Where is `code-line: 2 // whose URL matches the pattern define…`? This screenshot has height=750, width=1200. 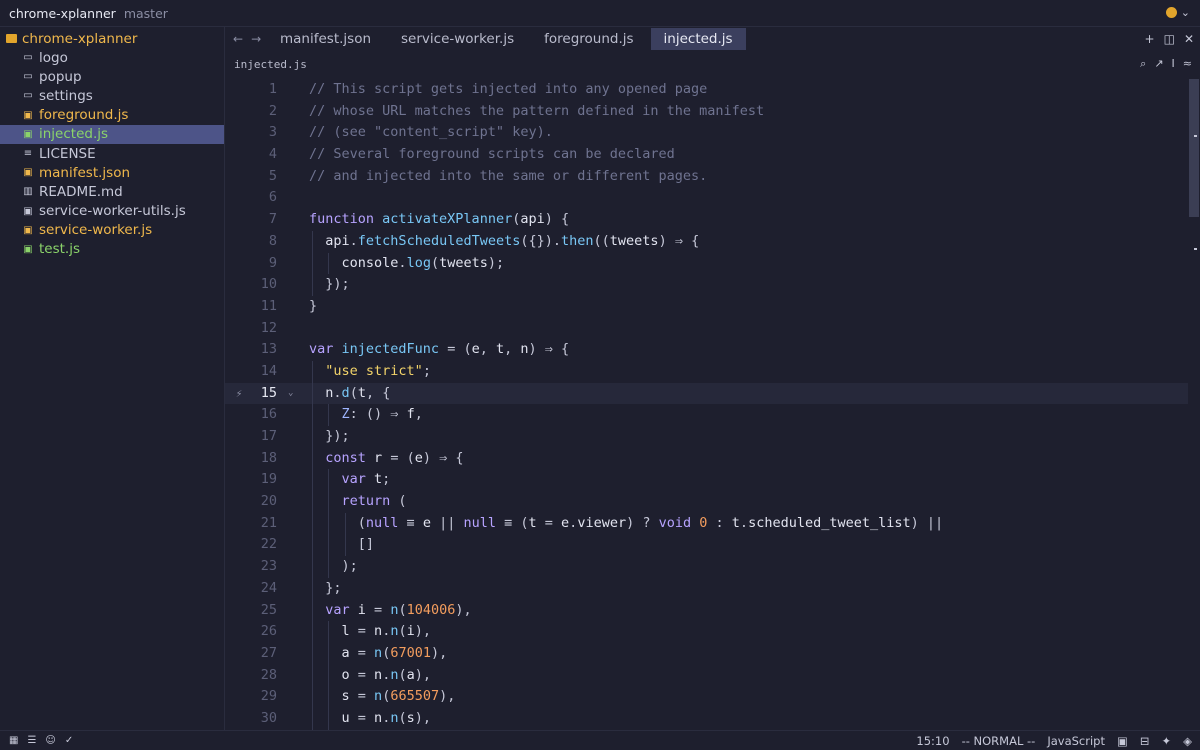
code-line: 2 // whose URL matches the pattern define… is located at coordinates (706, 112).